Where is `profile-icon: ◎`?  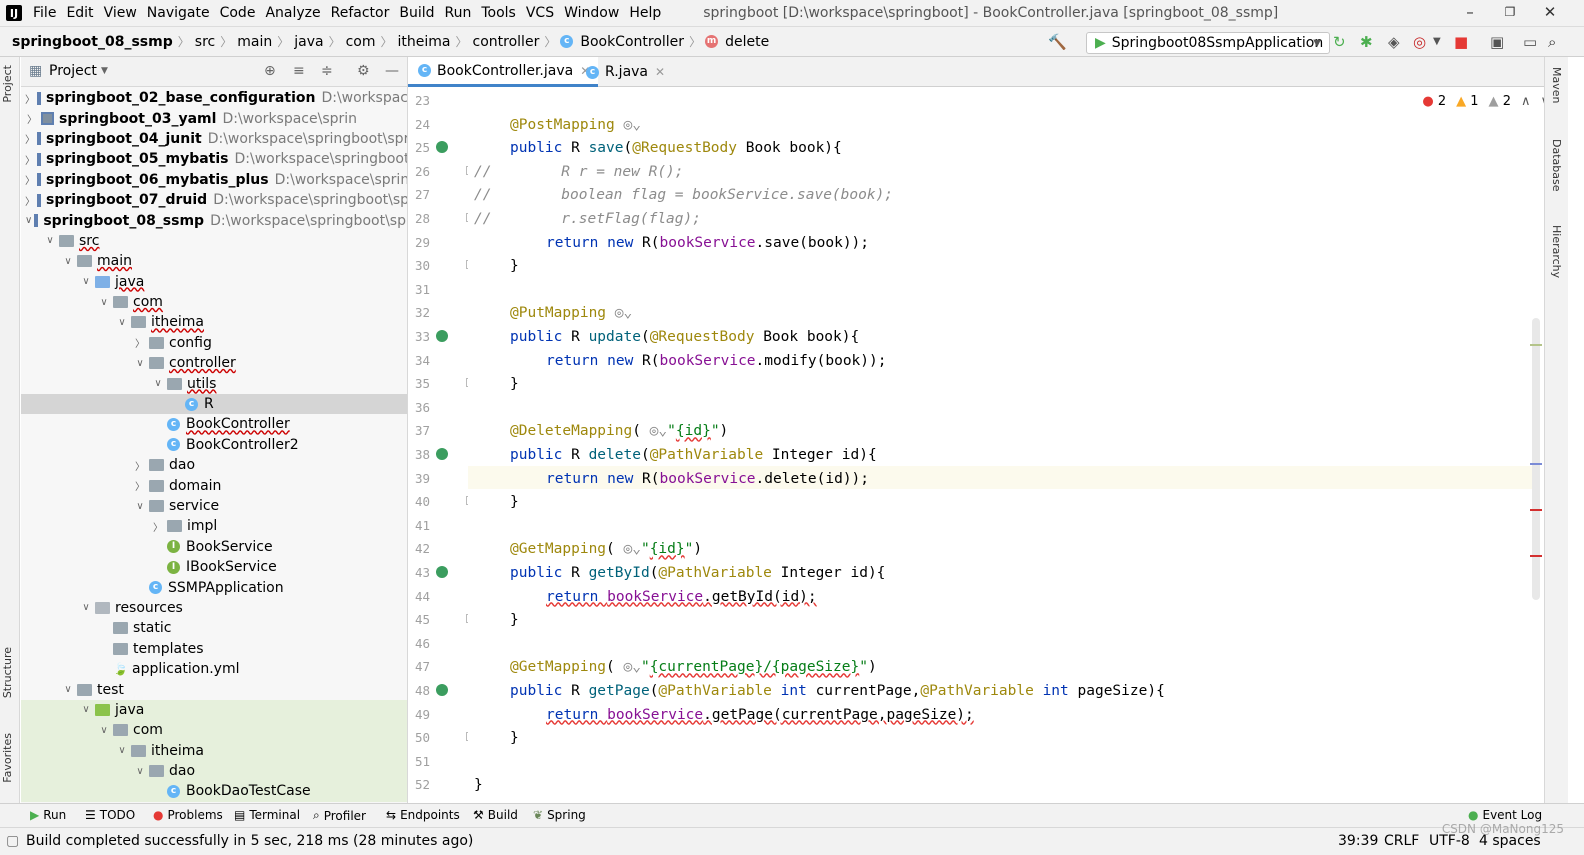
profile-icon: ◎ is located at coordinates (1419, 42).